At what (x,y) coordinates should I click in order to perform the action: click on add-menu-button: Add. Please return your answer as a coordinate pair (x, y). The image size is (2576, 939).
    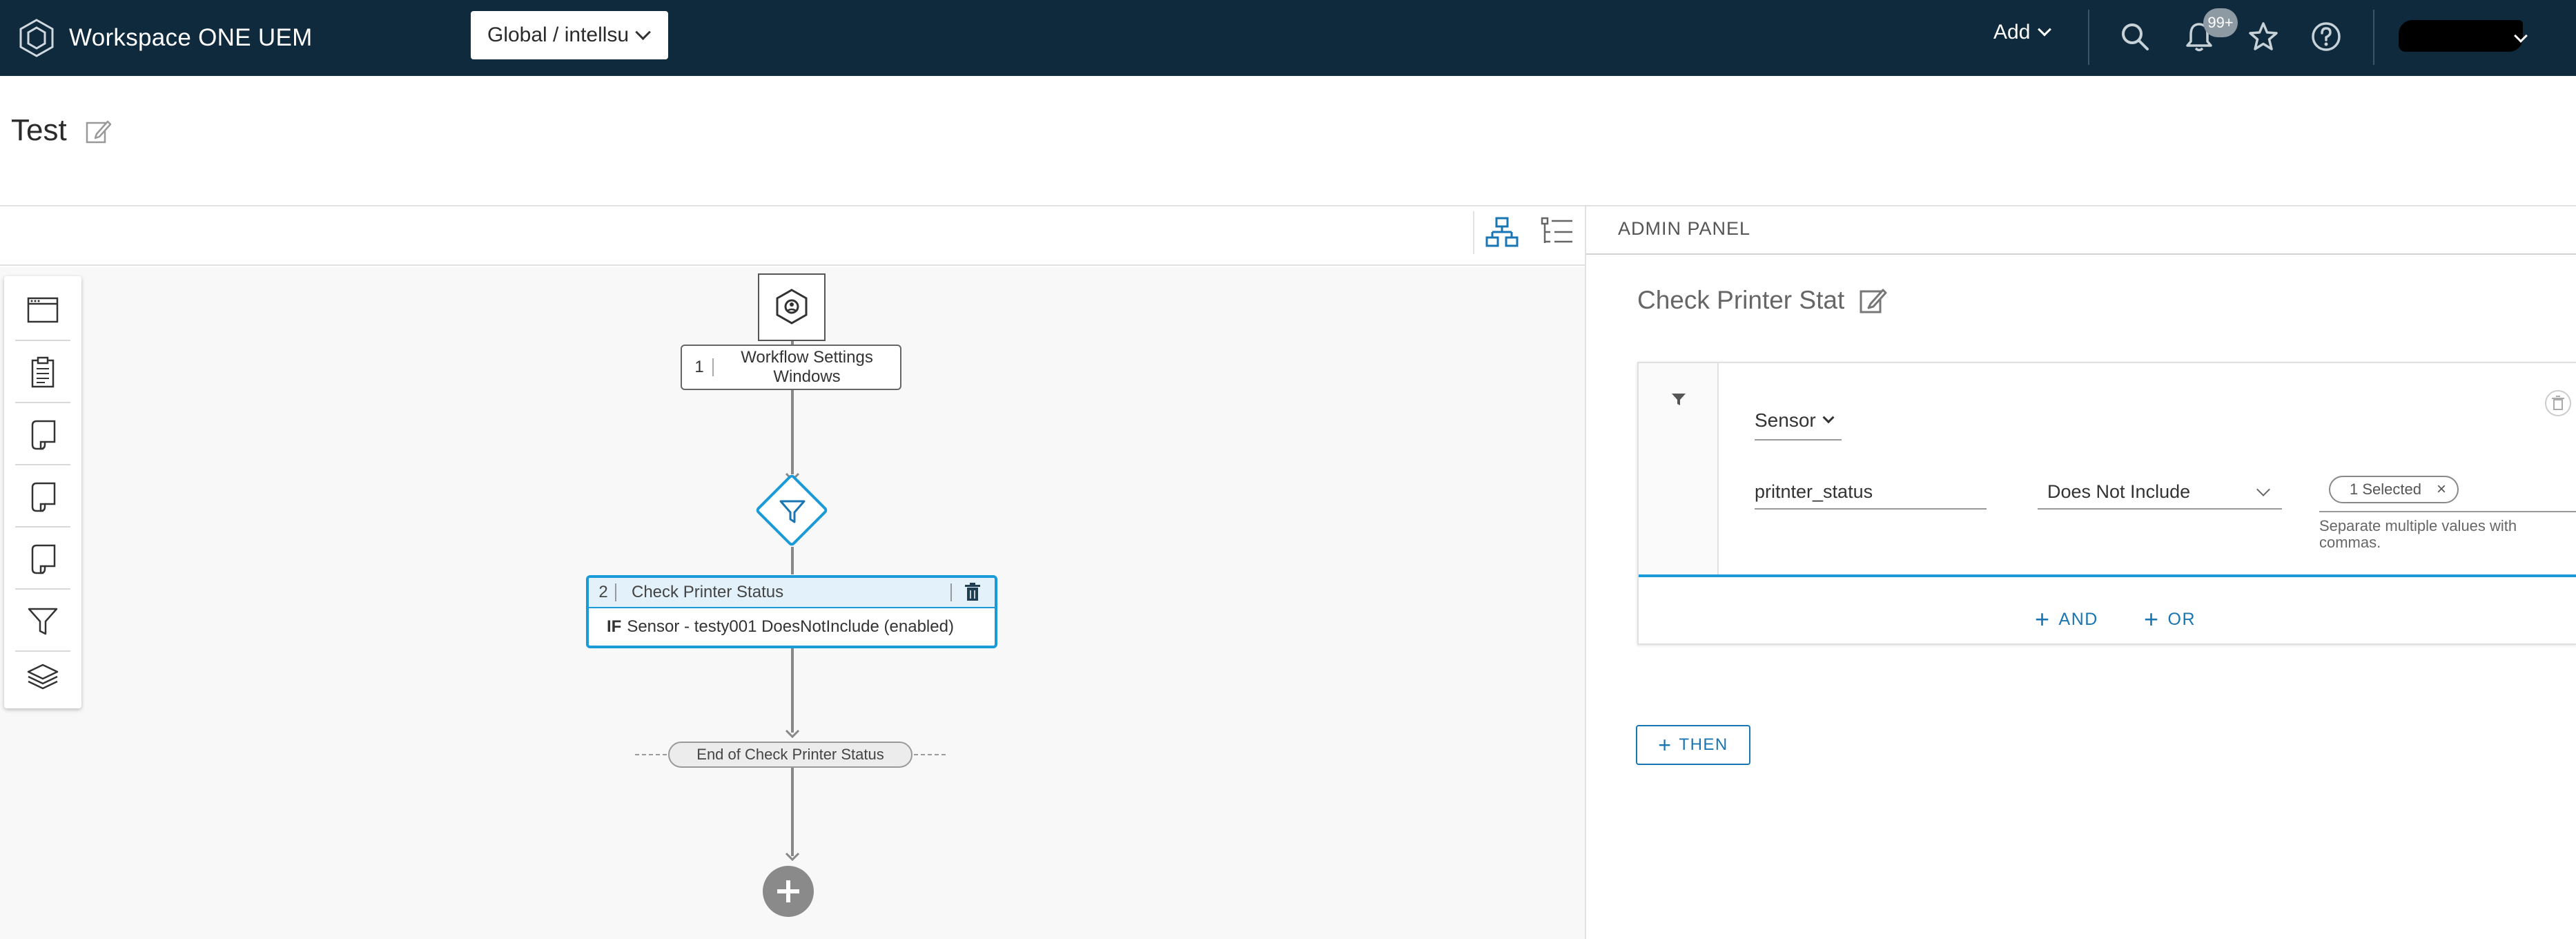
    Looking at the image, I should click on (2023, 32).